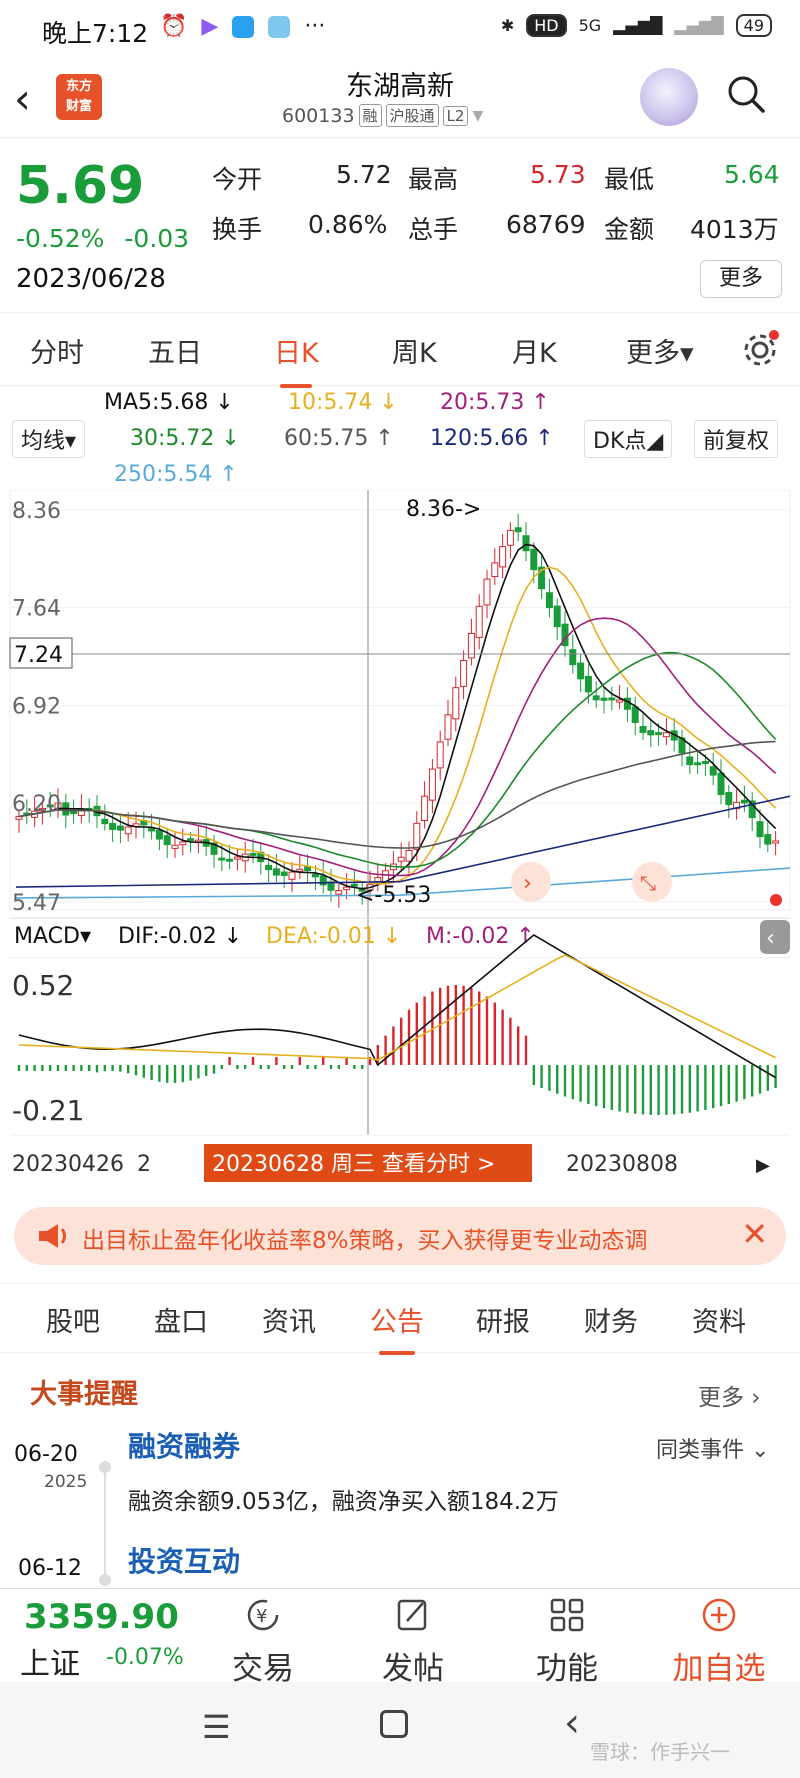  I want to click on back-nav-icon: ‹, so click(572, 1723).